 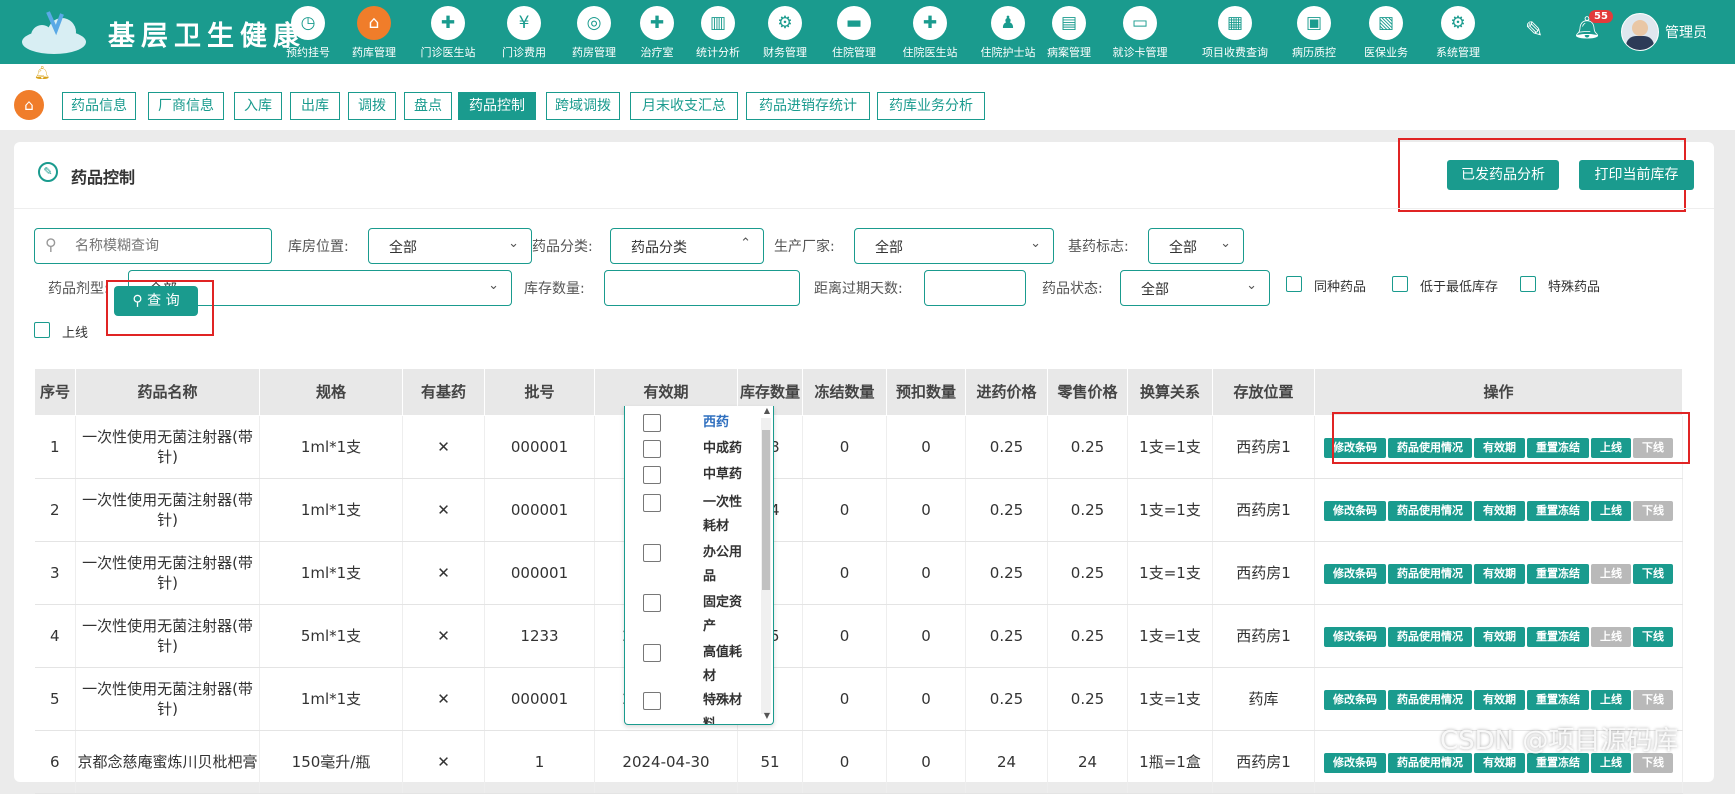 What do you see at coordinates (583, 106) in the screenshot?
I see `tab-7: 跨域调拨` at bounding box center [583, 106].